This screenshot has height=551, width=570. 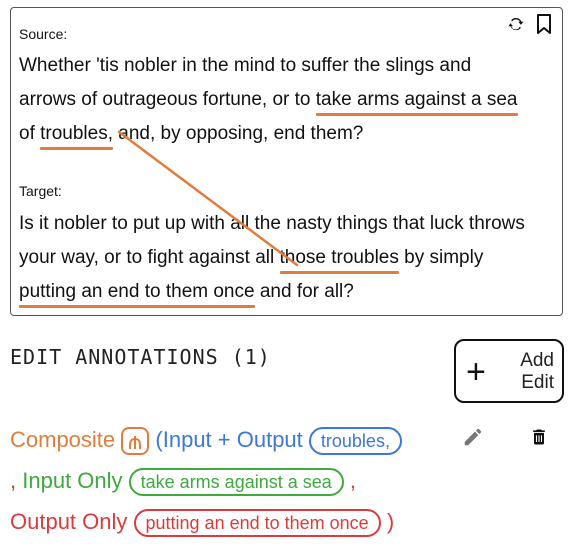 I want to click on input-only-chip: take arms against a sea, so click(x=236, y=482).